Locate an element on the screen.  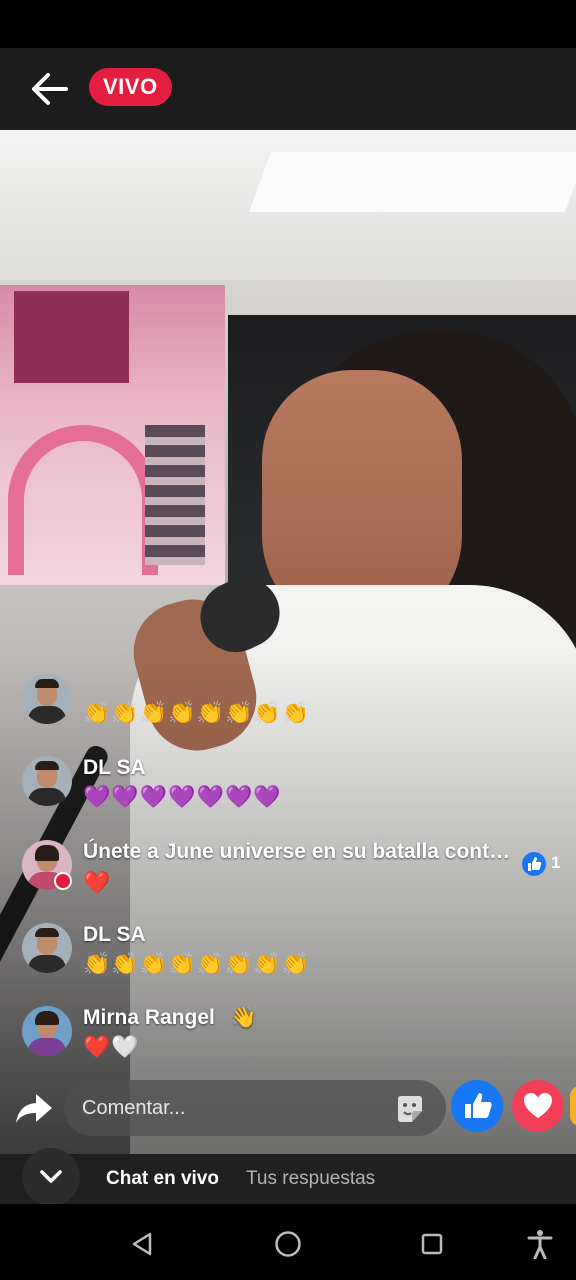
tab-live-chat: Chat en vivo is located at coordinates (162, 1179).